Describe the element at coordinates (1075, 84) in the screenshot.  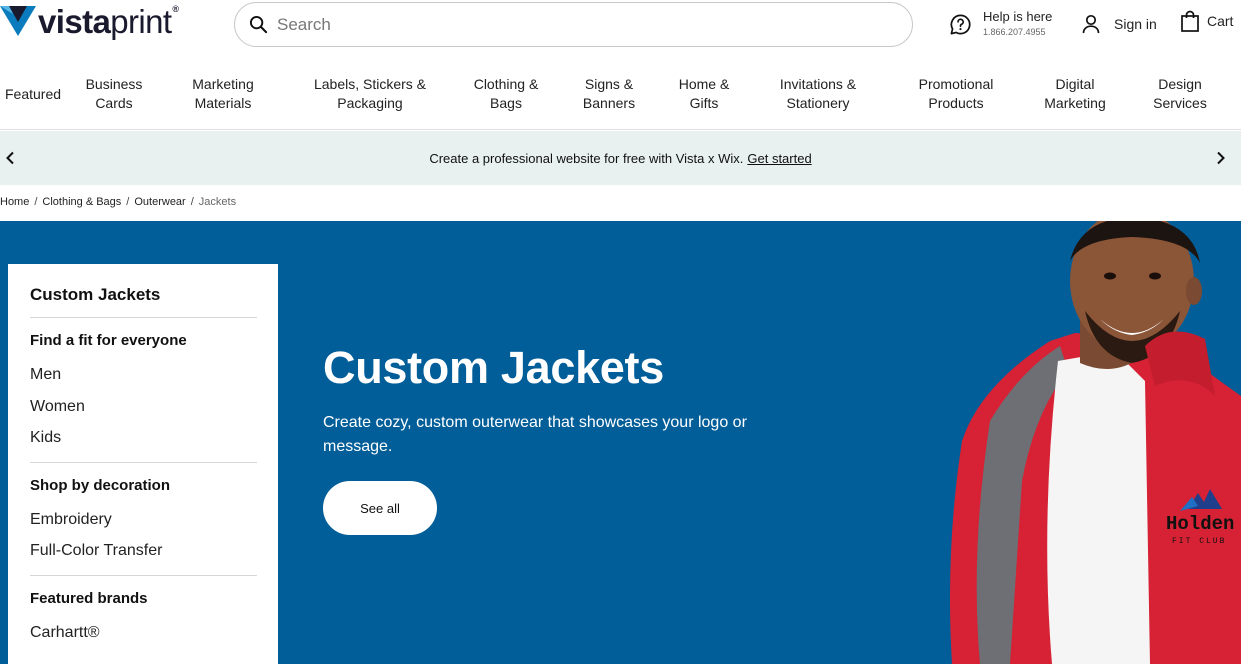
I see `nav-label: Digital` at that location.